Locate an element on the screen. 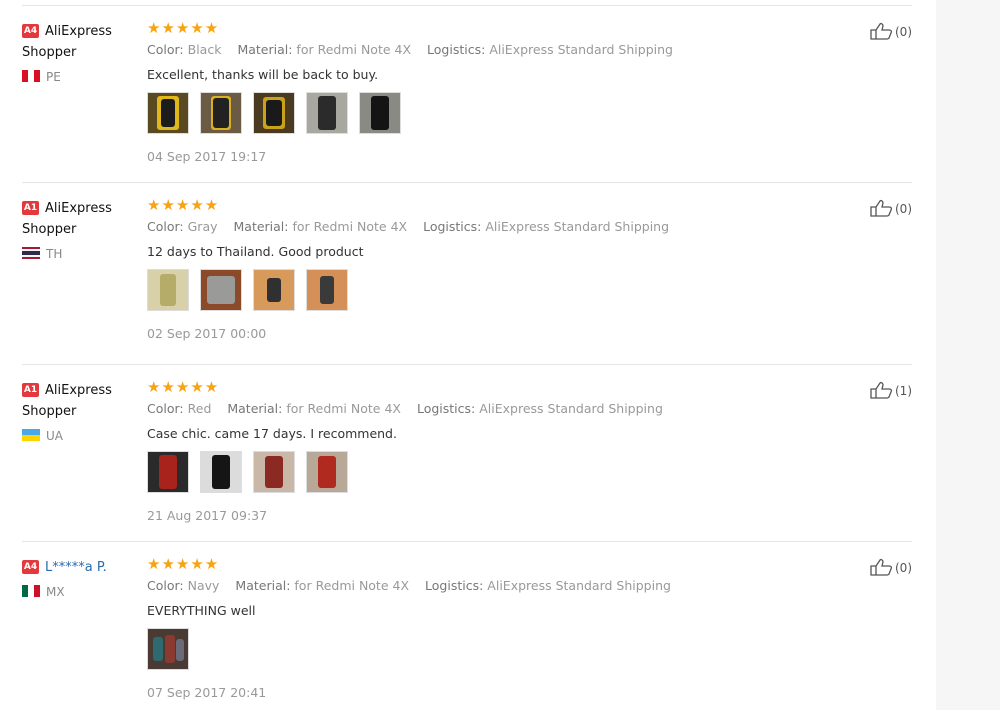 This screenshot has width=1000, height=722. reviewer-info: A4 AliExpress Shopper PE is located at coordinates (81, 52).